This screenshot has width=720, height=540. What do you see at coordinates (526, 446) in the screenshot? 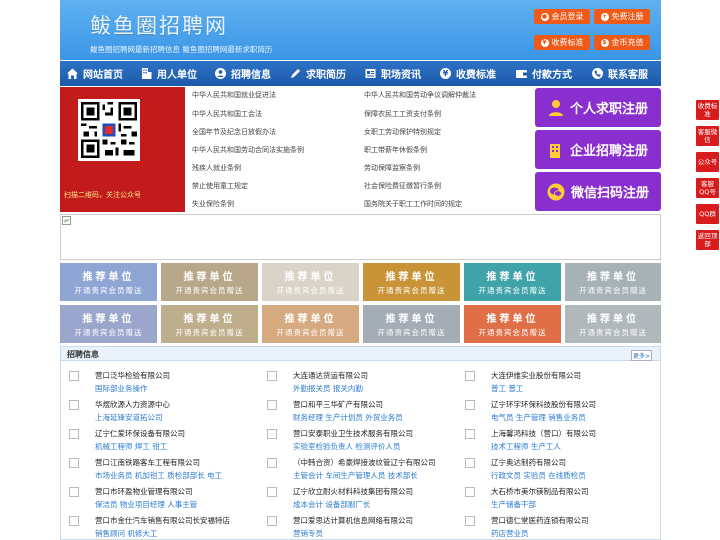
I see `job-titles: 技术工程师 生产工人` at bounding box center [526, 446].